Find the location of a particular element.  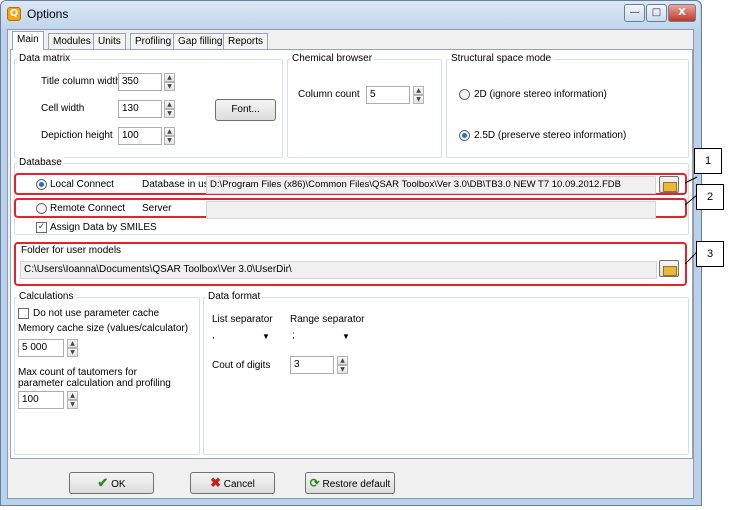

ok-label: OK is located at coordinates (118, 484).